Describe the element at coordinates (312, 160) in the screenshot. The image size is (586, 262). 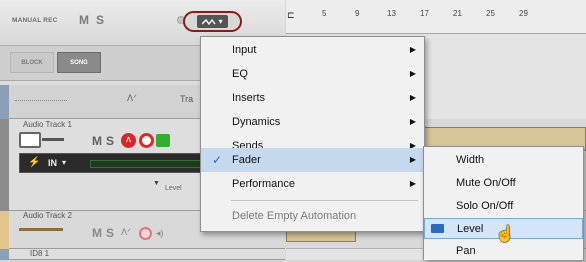
I see `menu-item-fader: ✓ Fader ▶` at that location.